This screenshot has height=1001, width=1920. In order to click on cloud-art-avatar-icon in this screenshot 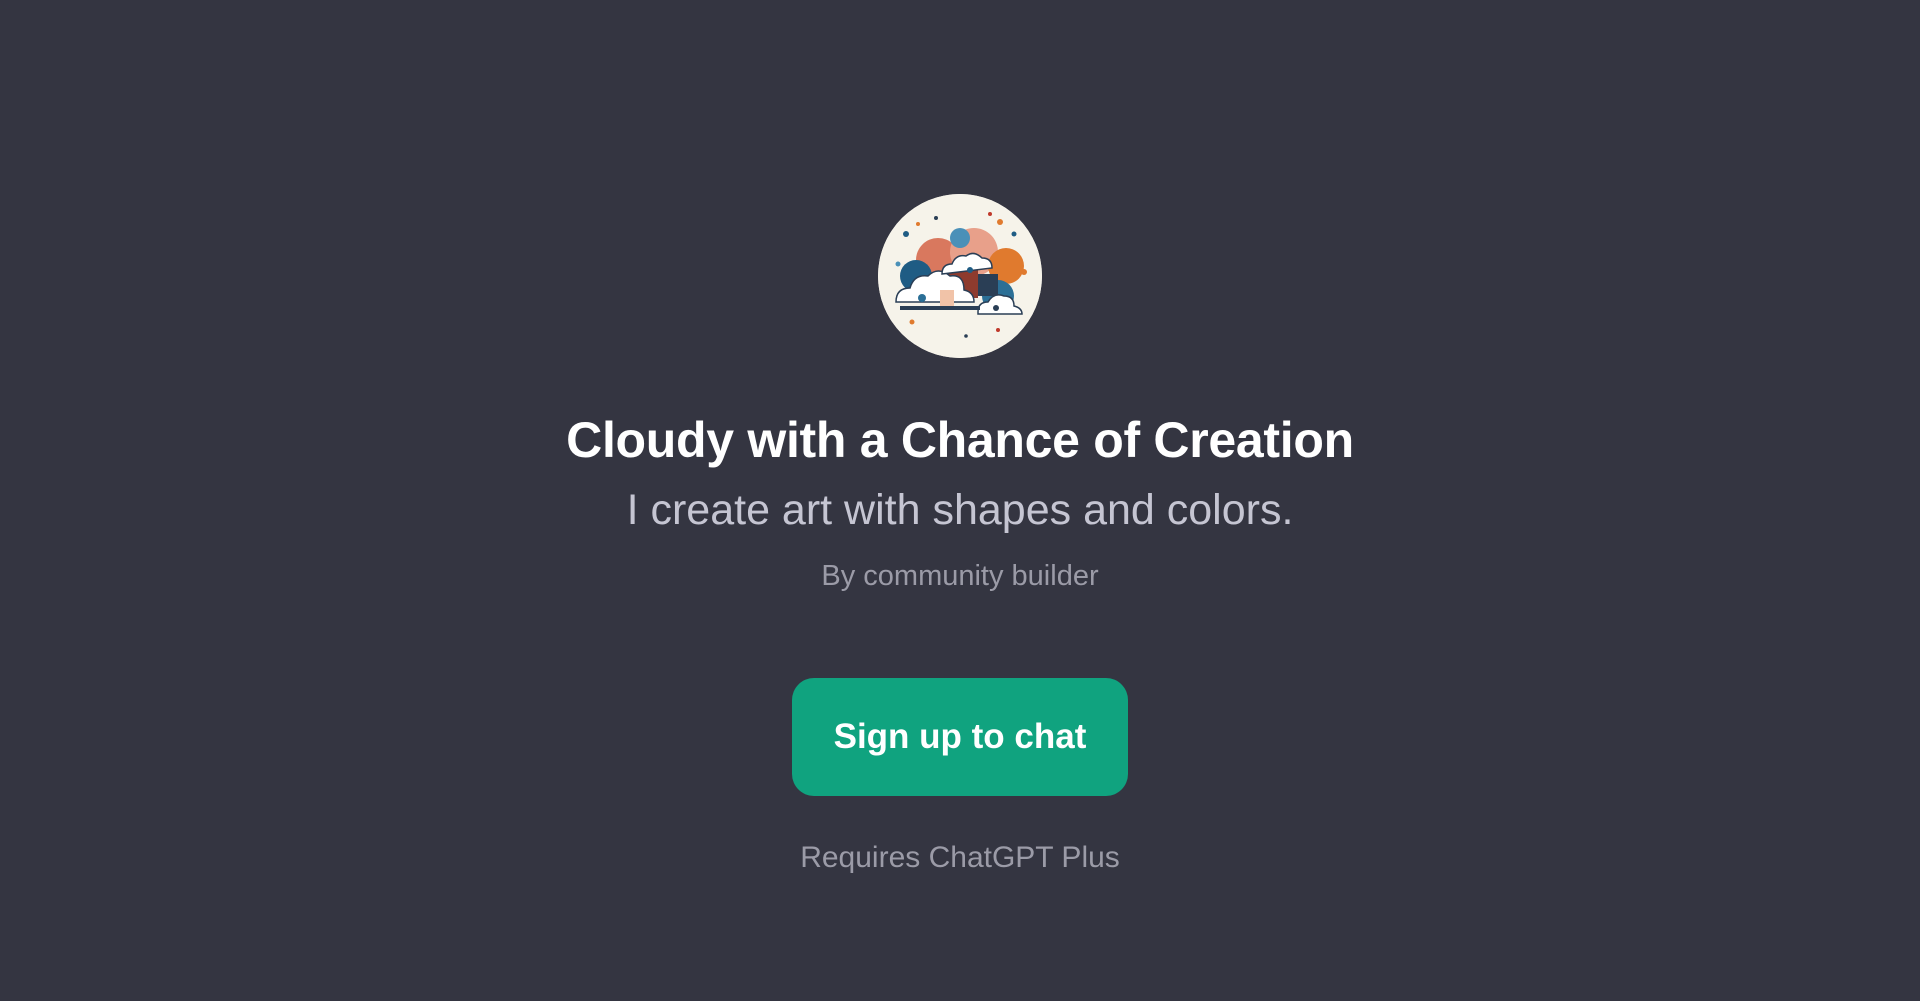, I will do `click(960, 276)`.